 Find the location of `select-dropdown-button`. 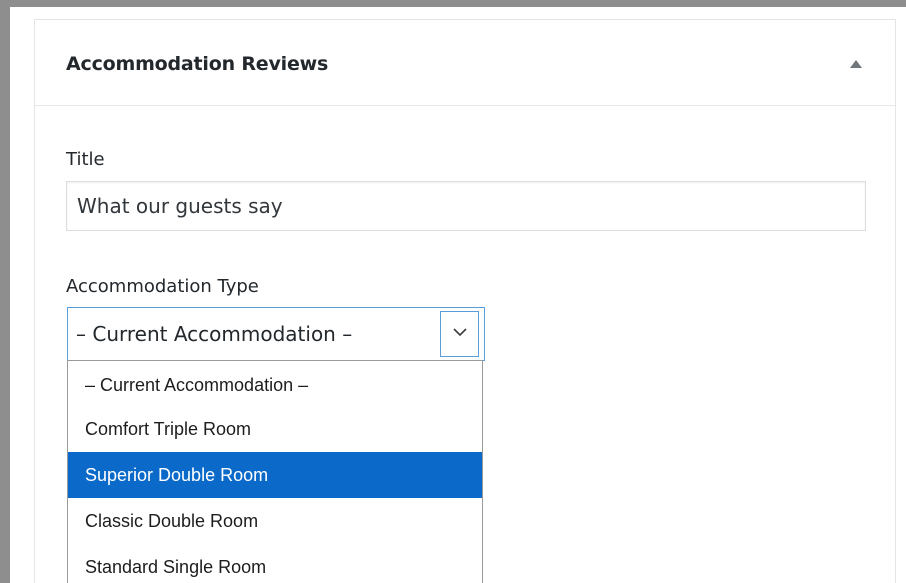

select-dropdown-button is located at coordinates (459, 334).